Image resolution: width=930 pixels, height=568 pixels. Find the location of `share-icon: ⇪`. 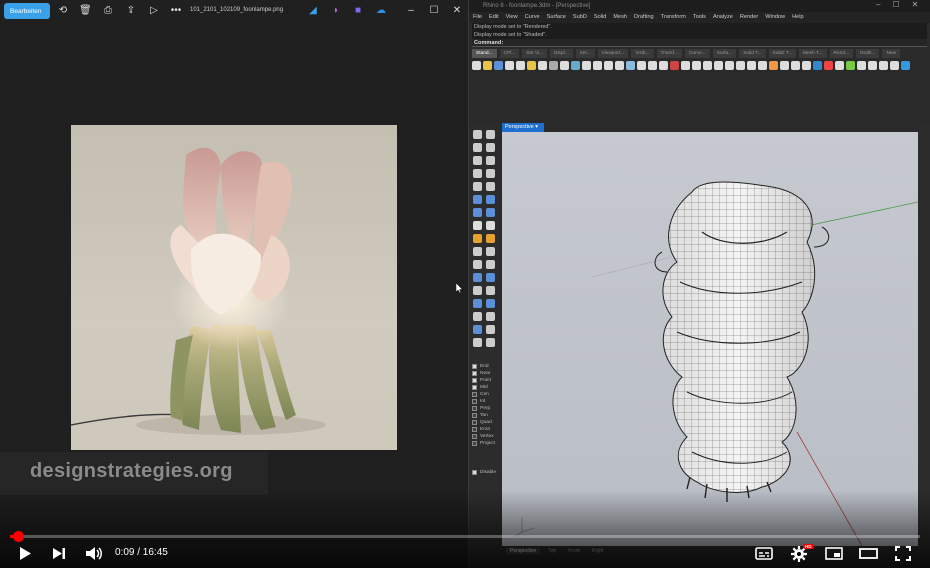

share-icon: ⇪ is located at coordinates (131, 11).